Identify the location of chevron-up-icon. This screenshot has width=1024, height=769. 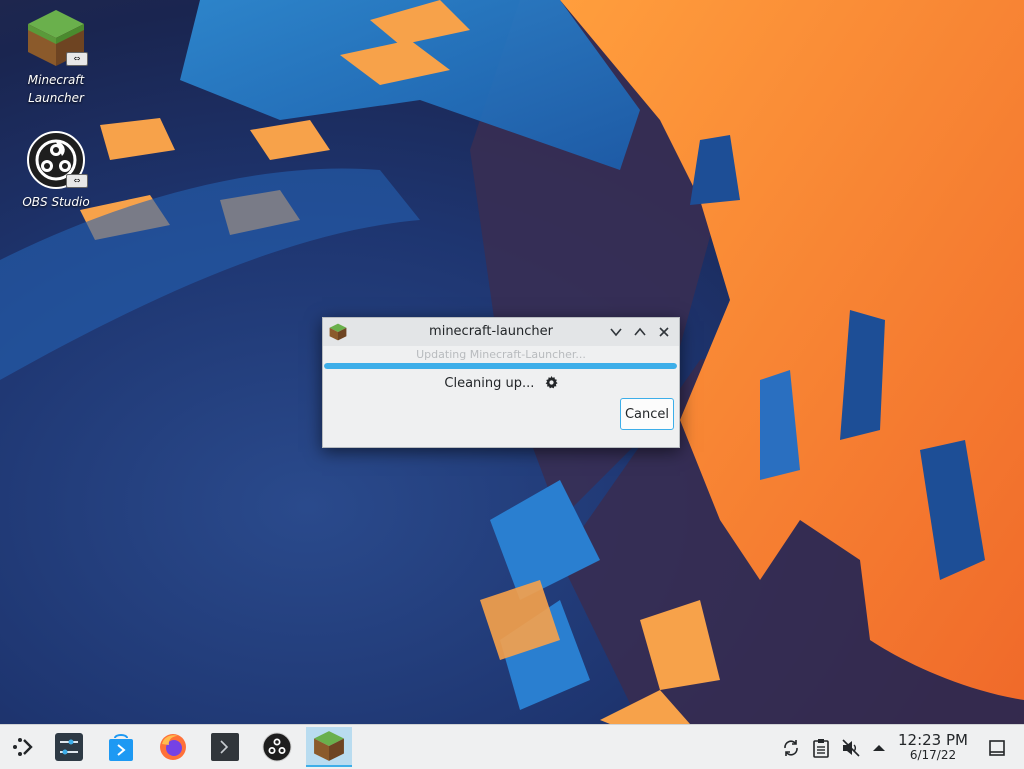
(640, 331).